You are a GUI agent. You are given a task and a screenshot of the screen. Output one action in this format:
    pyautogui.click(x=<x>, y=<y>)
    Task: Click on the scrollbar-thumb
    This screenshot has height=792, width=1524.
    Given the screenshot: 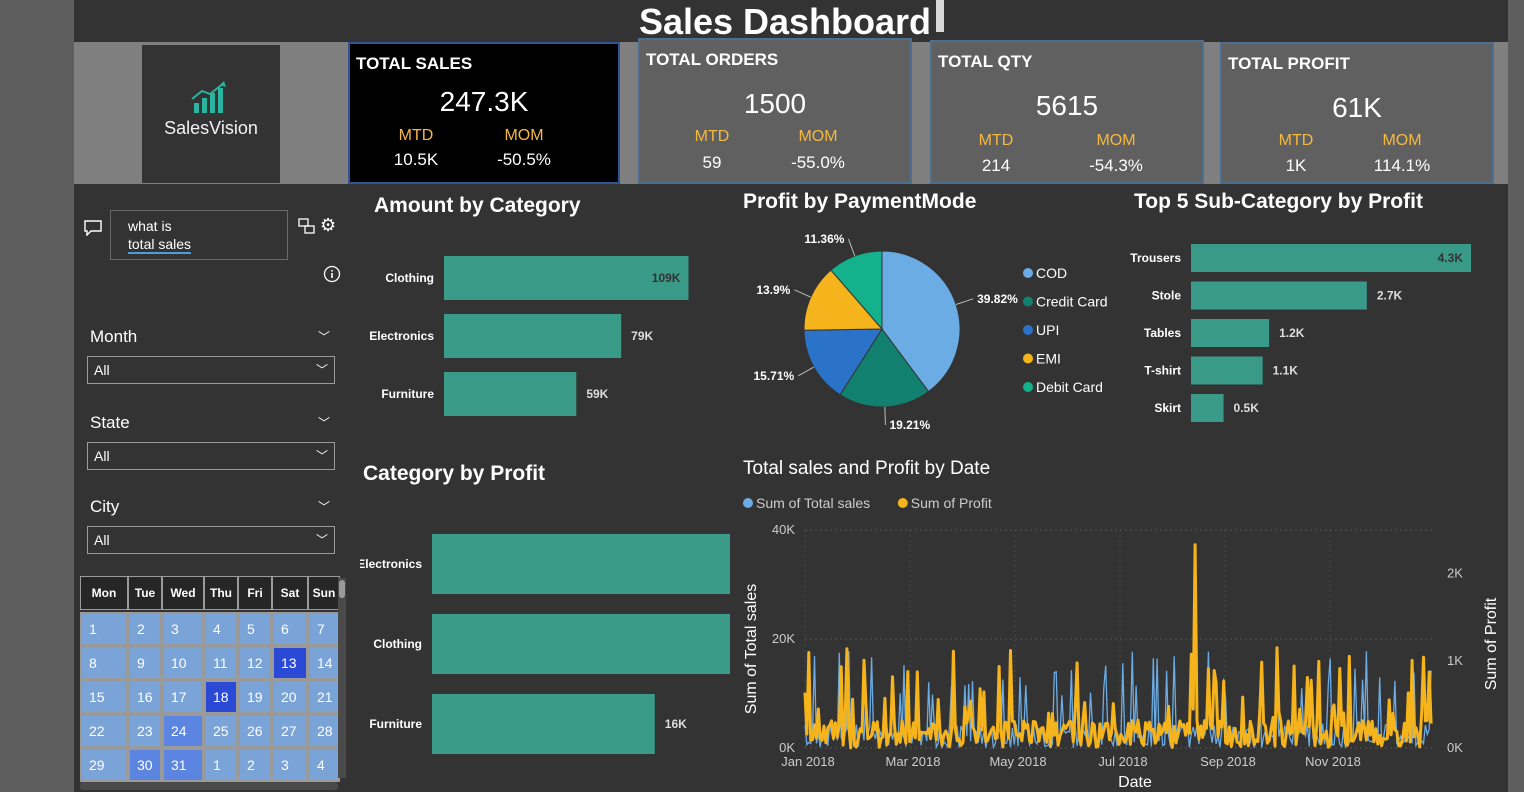 What is the action you would take?
    pyautogui.click(x=342, y=589)
    